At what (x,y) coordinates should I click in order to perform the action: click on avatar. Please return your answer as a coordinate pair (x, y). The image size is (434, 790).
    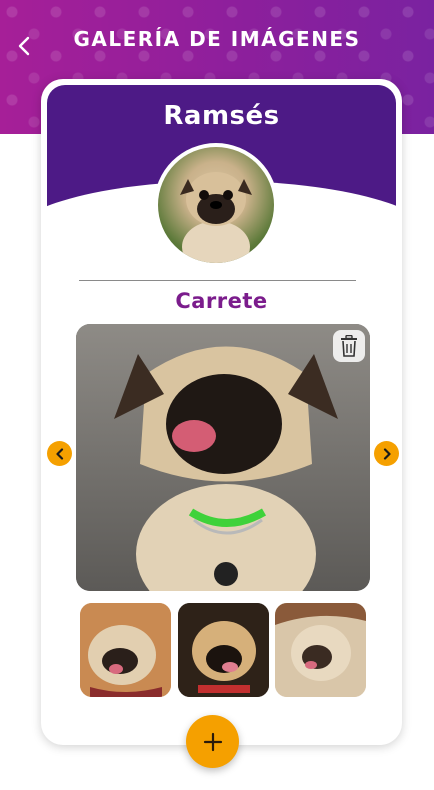
    Looking at the image, I should click on (216, 205).